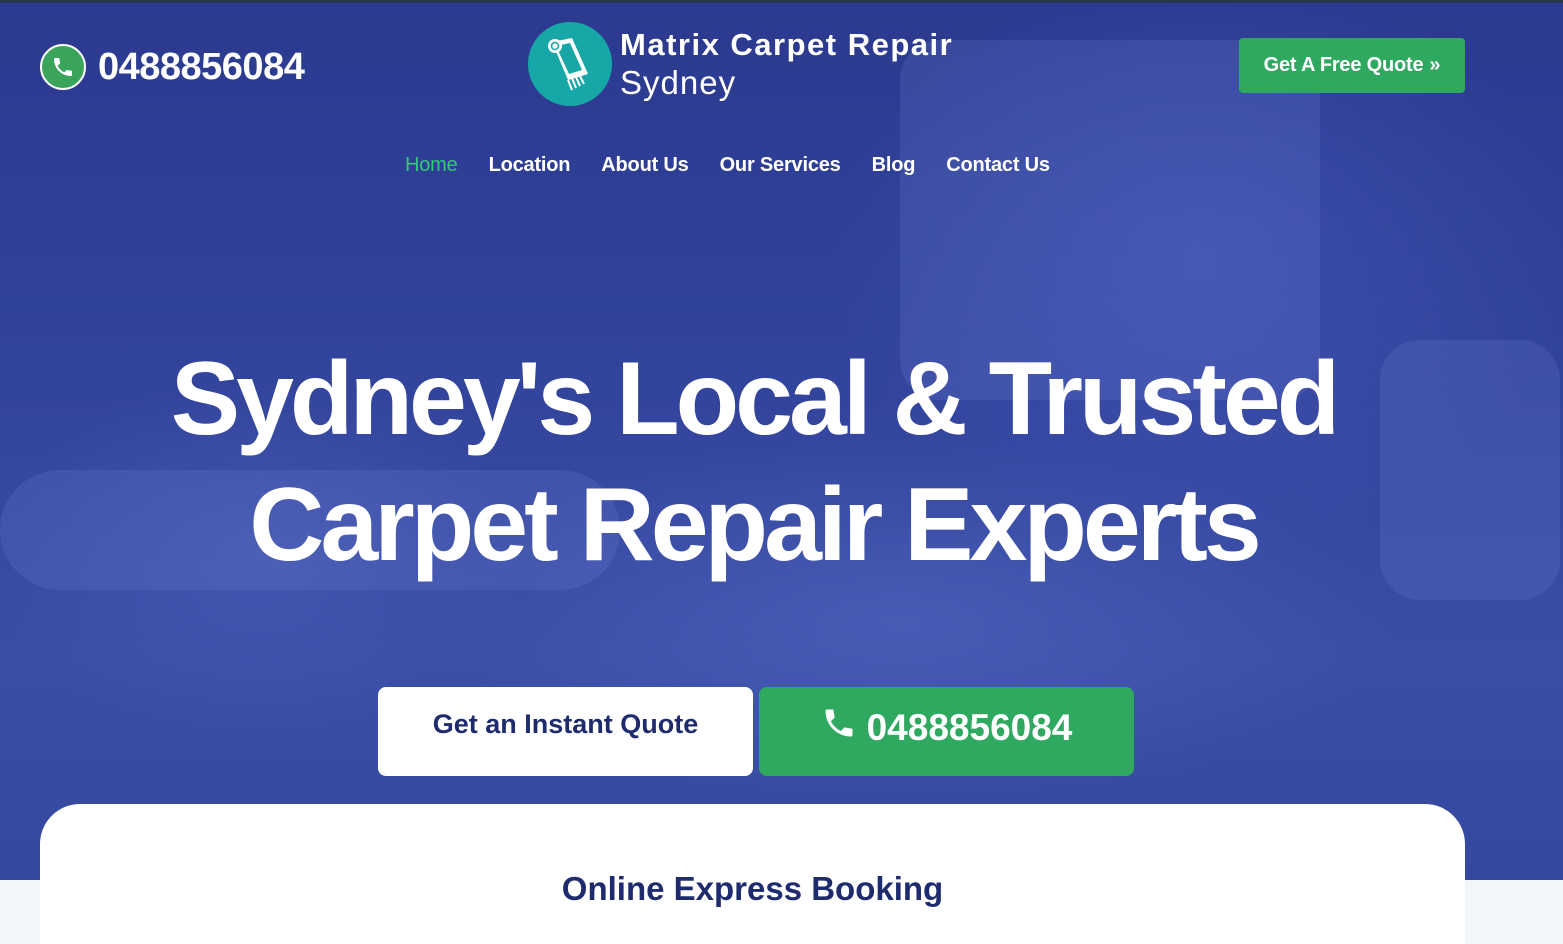 The height and width of the screenshot is (944, 1563). I want to click on booking-card: Online Express Booking, so click(752, 874).